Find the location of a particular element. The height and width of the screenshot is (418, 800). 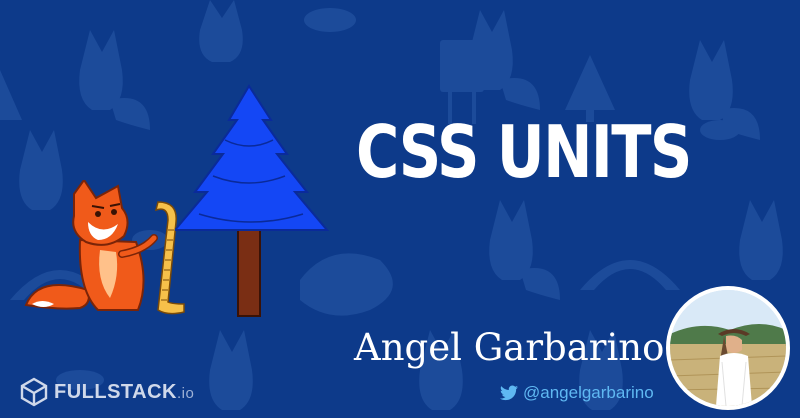

brand-tld: .io is located at coordinates (186, 393).